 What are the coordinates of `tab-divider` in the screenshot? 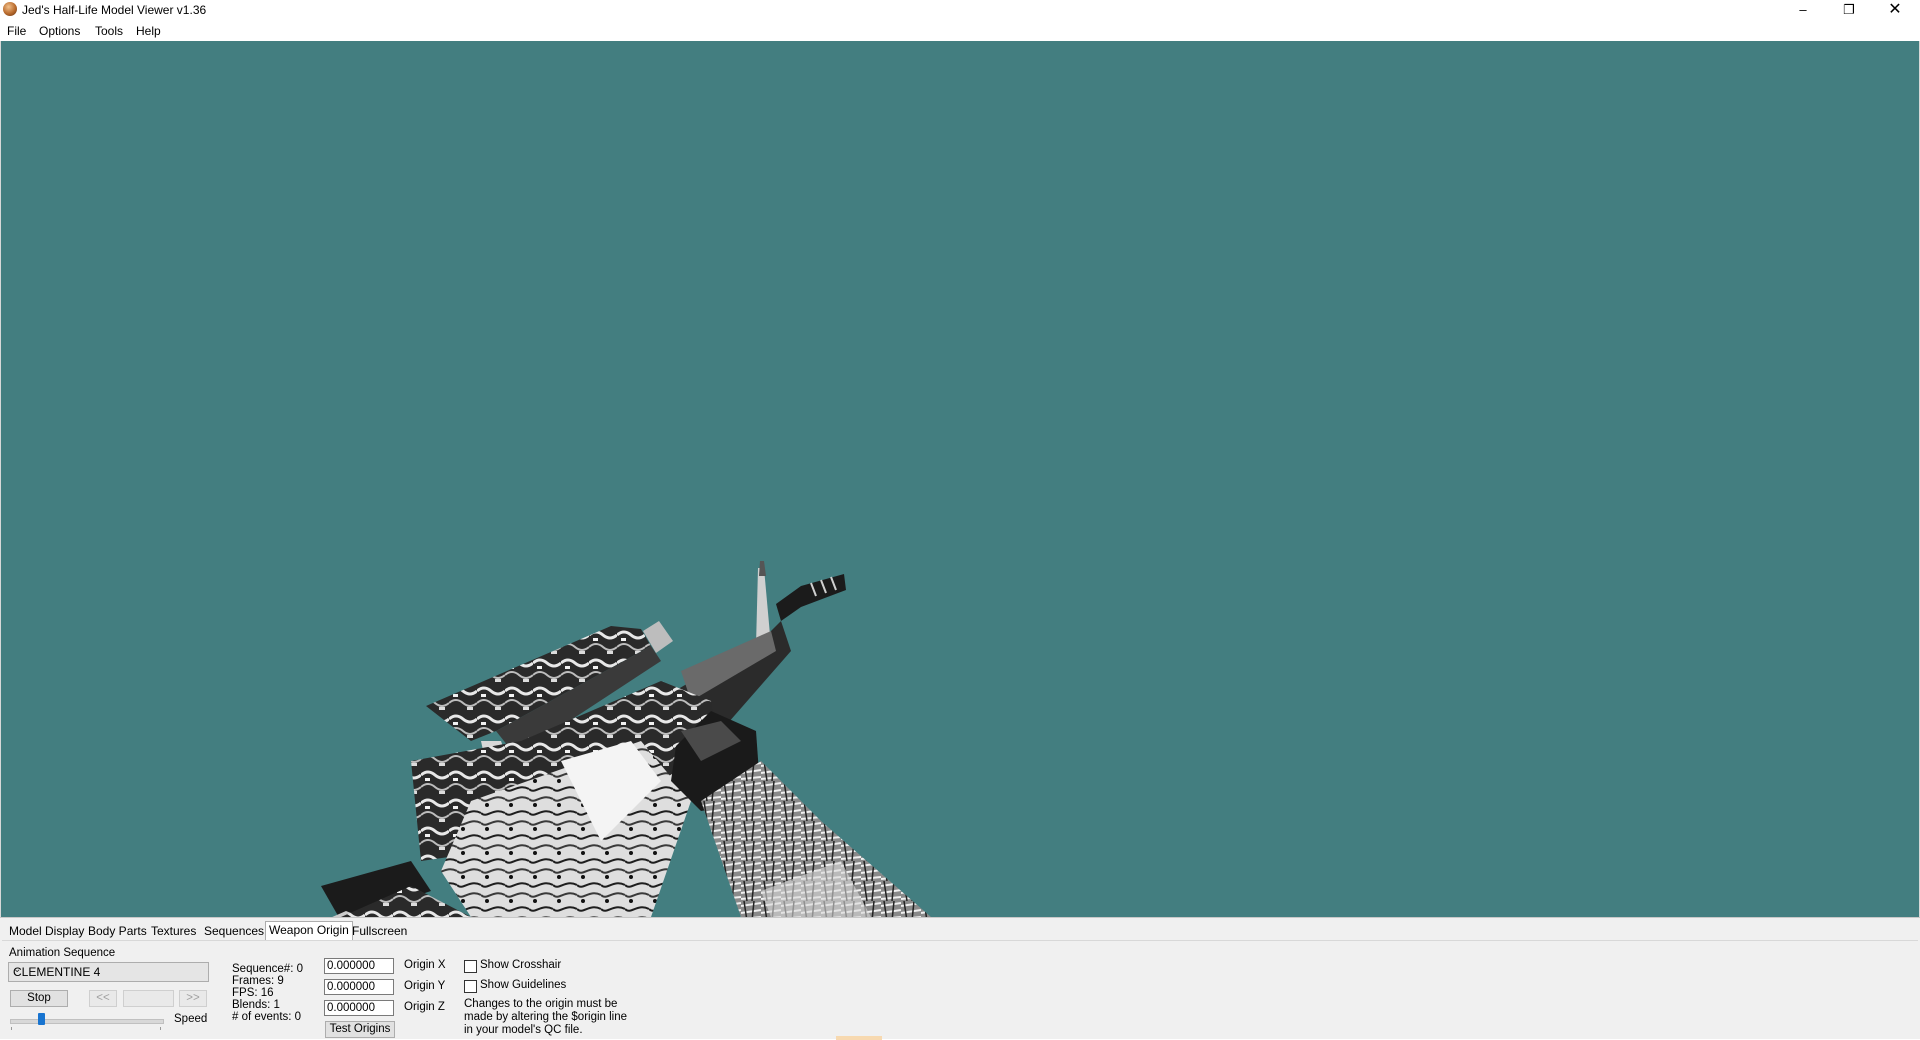 It's located at (960, 940).